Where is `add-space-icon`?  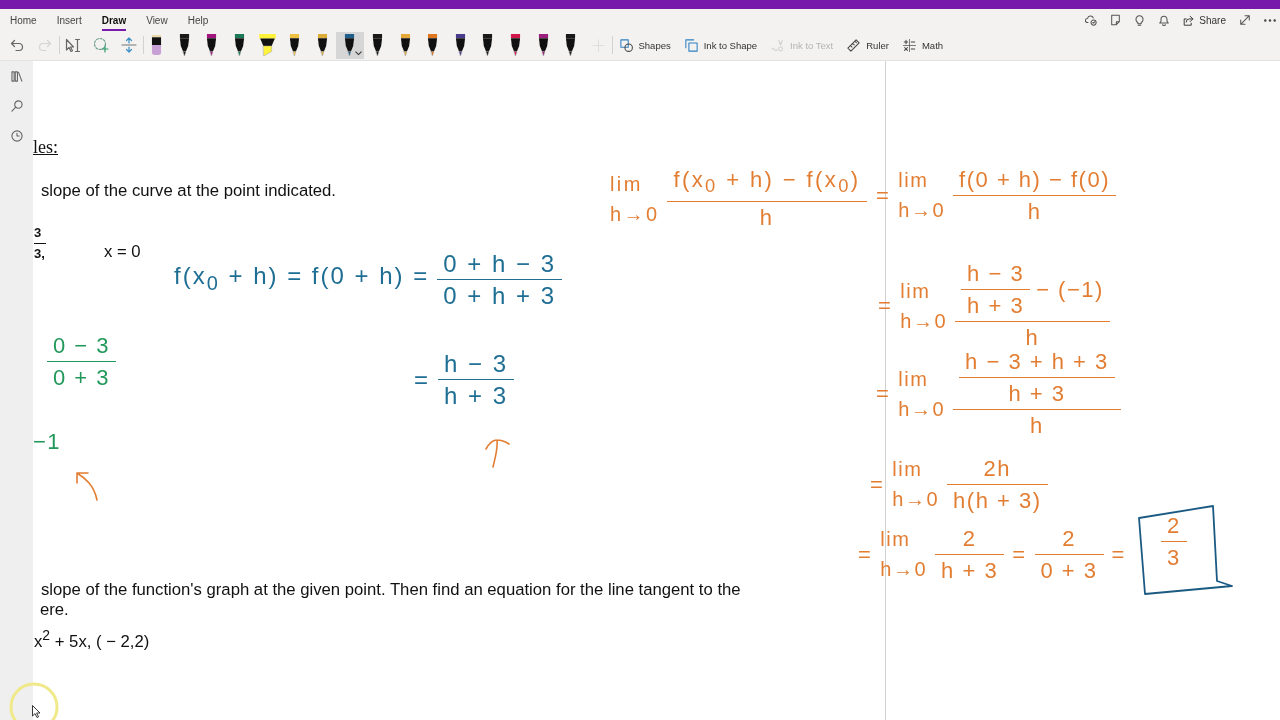 add-space-icon is located at coordinates (129, 45).